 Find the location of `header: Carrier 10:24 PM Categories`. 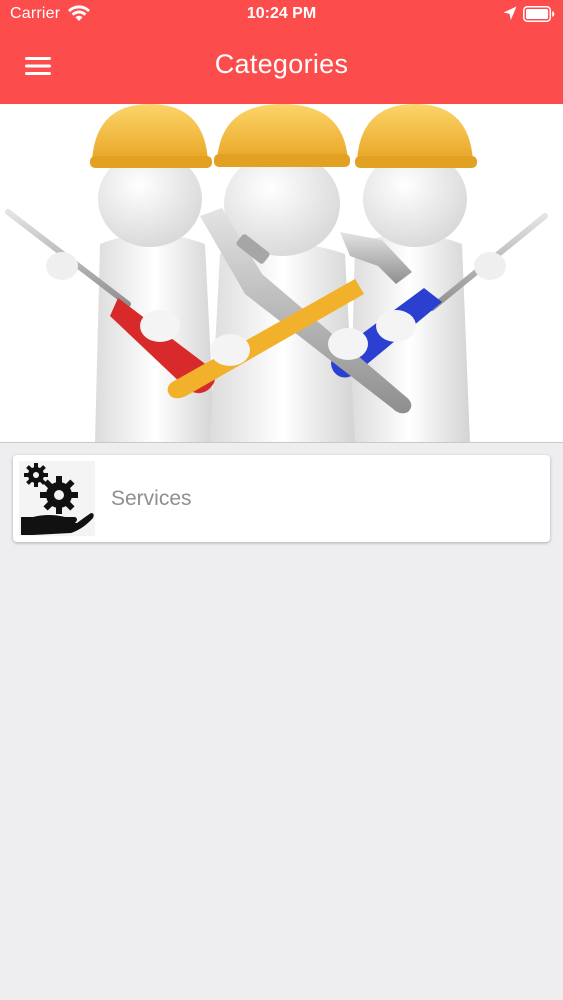

header: Carrier 10:24 PM Categories is located at coordinates (281, 52).